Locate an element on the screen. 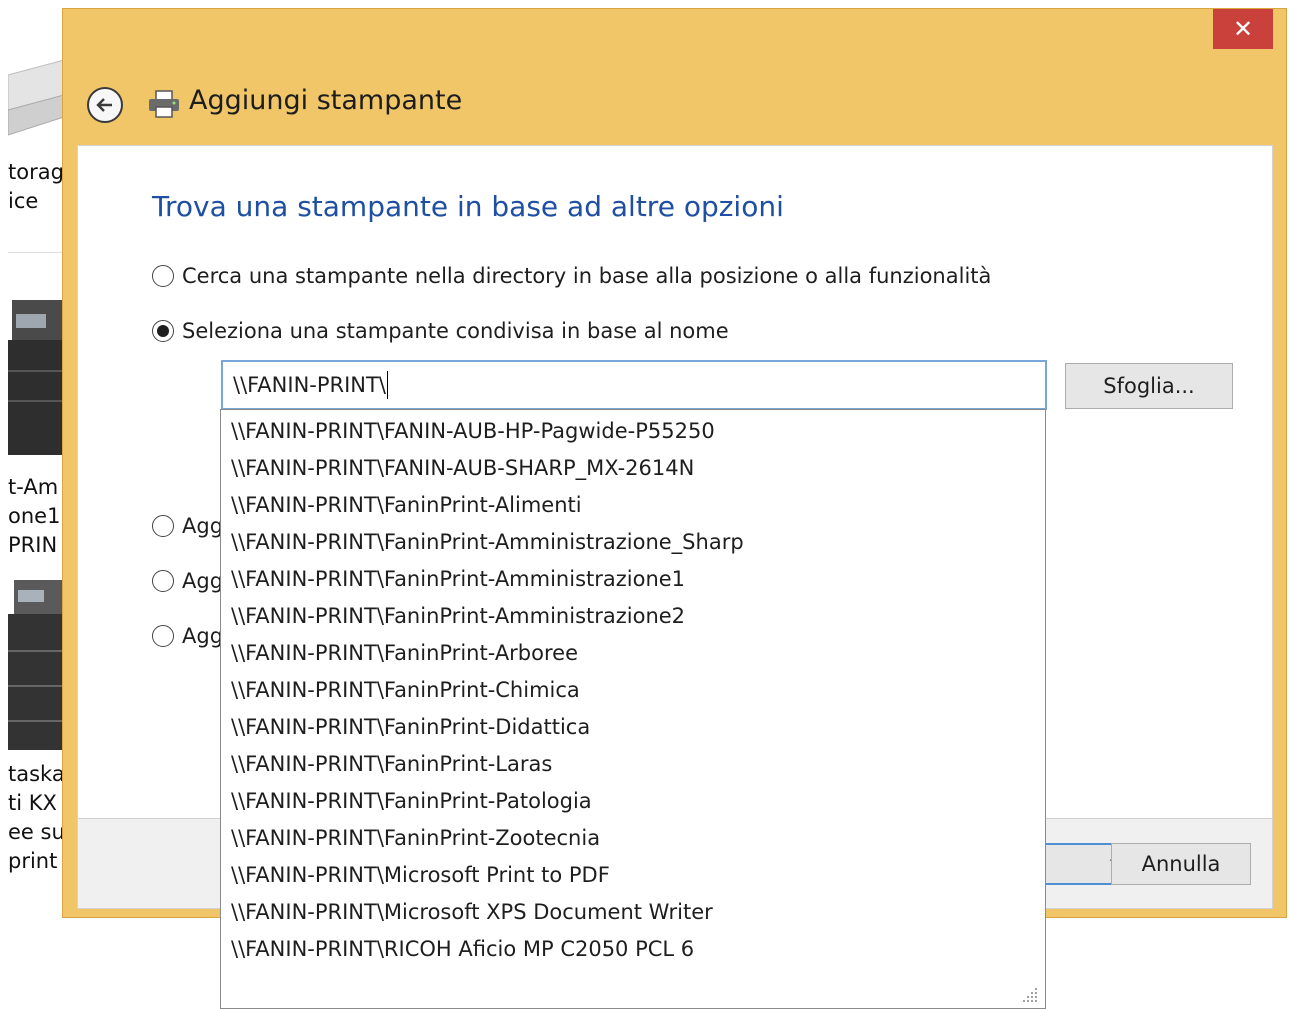 This screenshot has width=1289, height=1009. bg-label-line: ti KX is located at coordinates (32, 803).